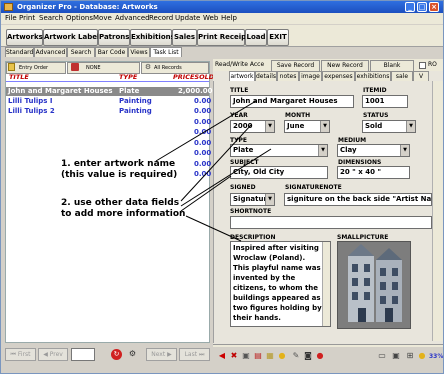  I want to click on first-record-button: ⏮ First, so click(20, 354).